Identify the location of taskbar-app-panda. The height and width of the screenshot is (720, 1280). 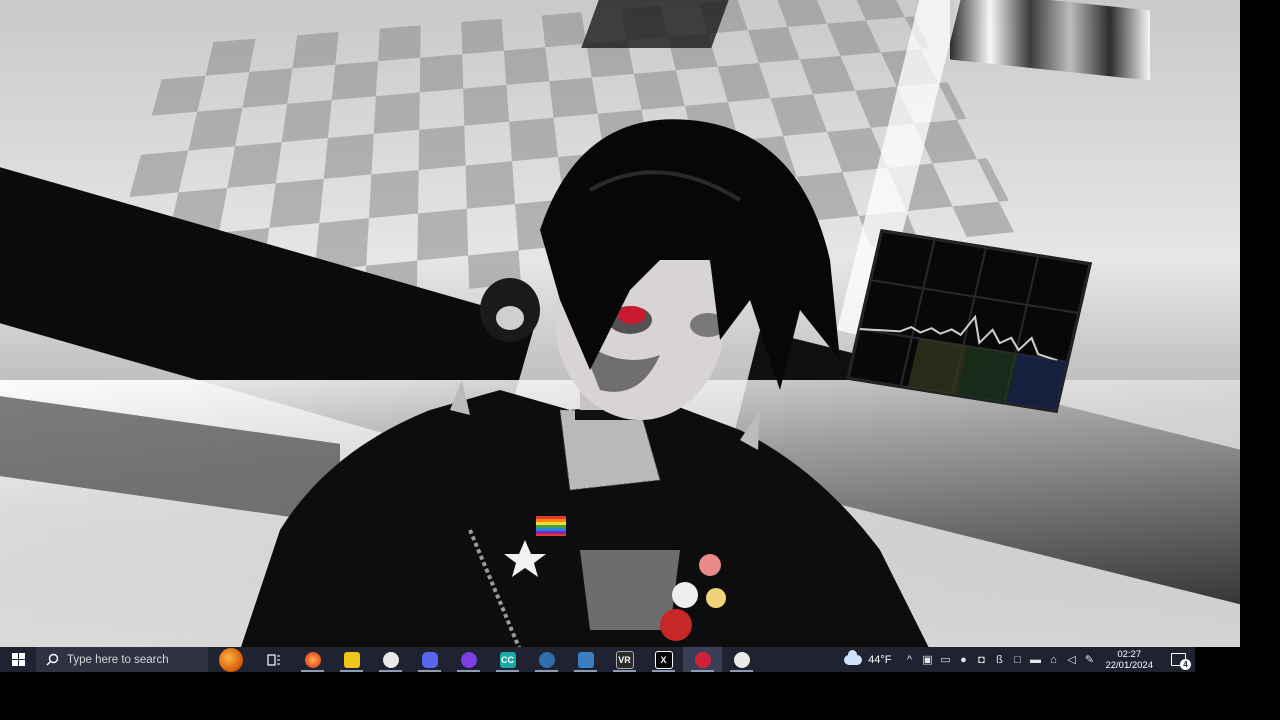
(741, 659).